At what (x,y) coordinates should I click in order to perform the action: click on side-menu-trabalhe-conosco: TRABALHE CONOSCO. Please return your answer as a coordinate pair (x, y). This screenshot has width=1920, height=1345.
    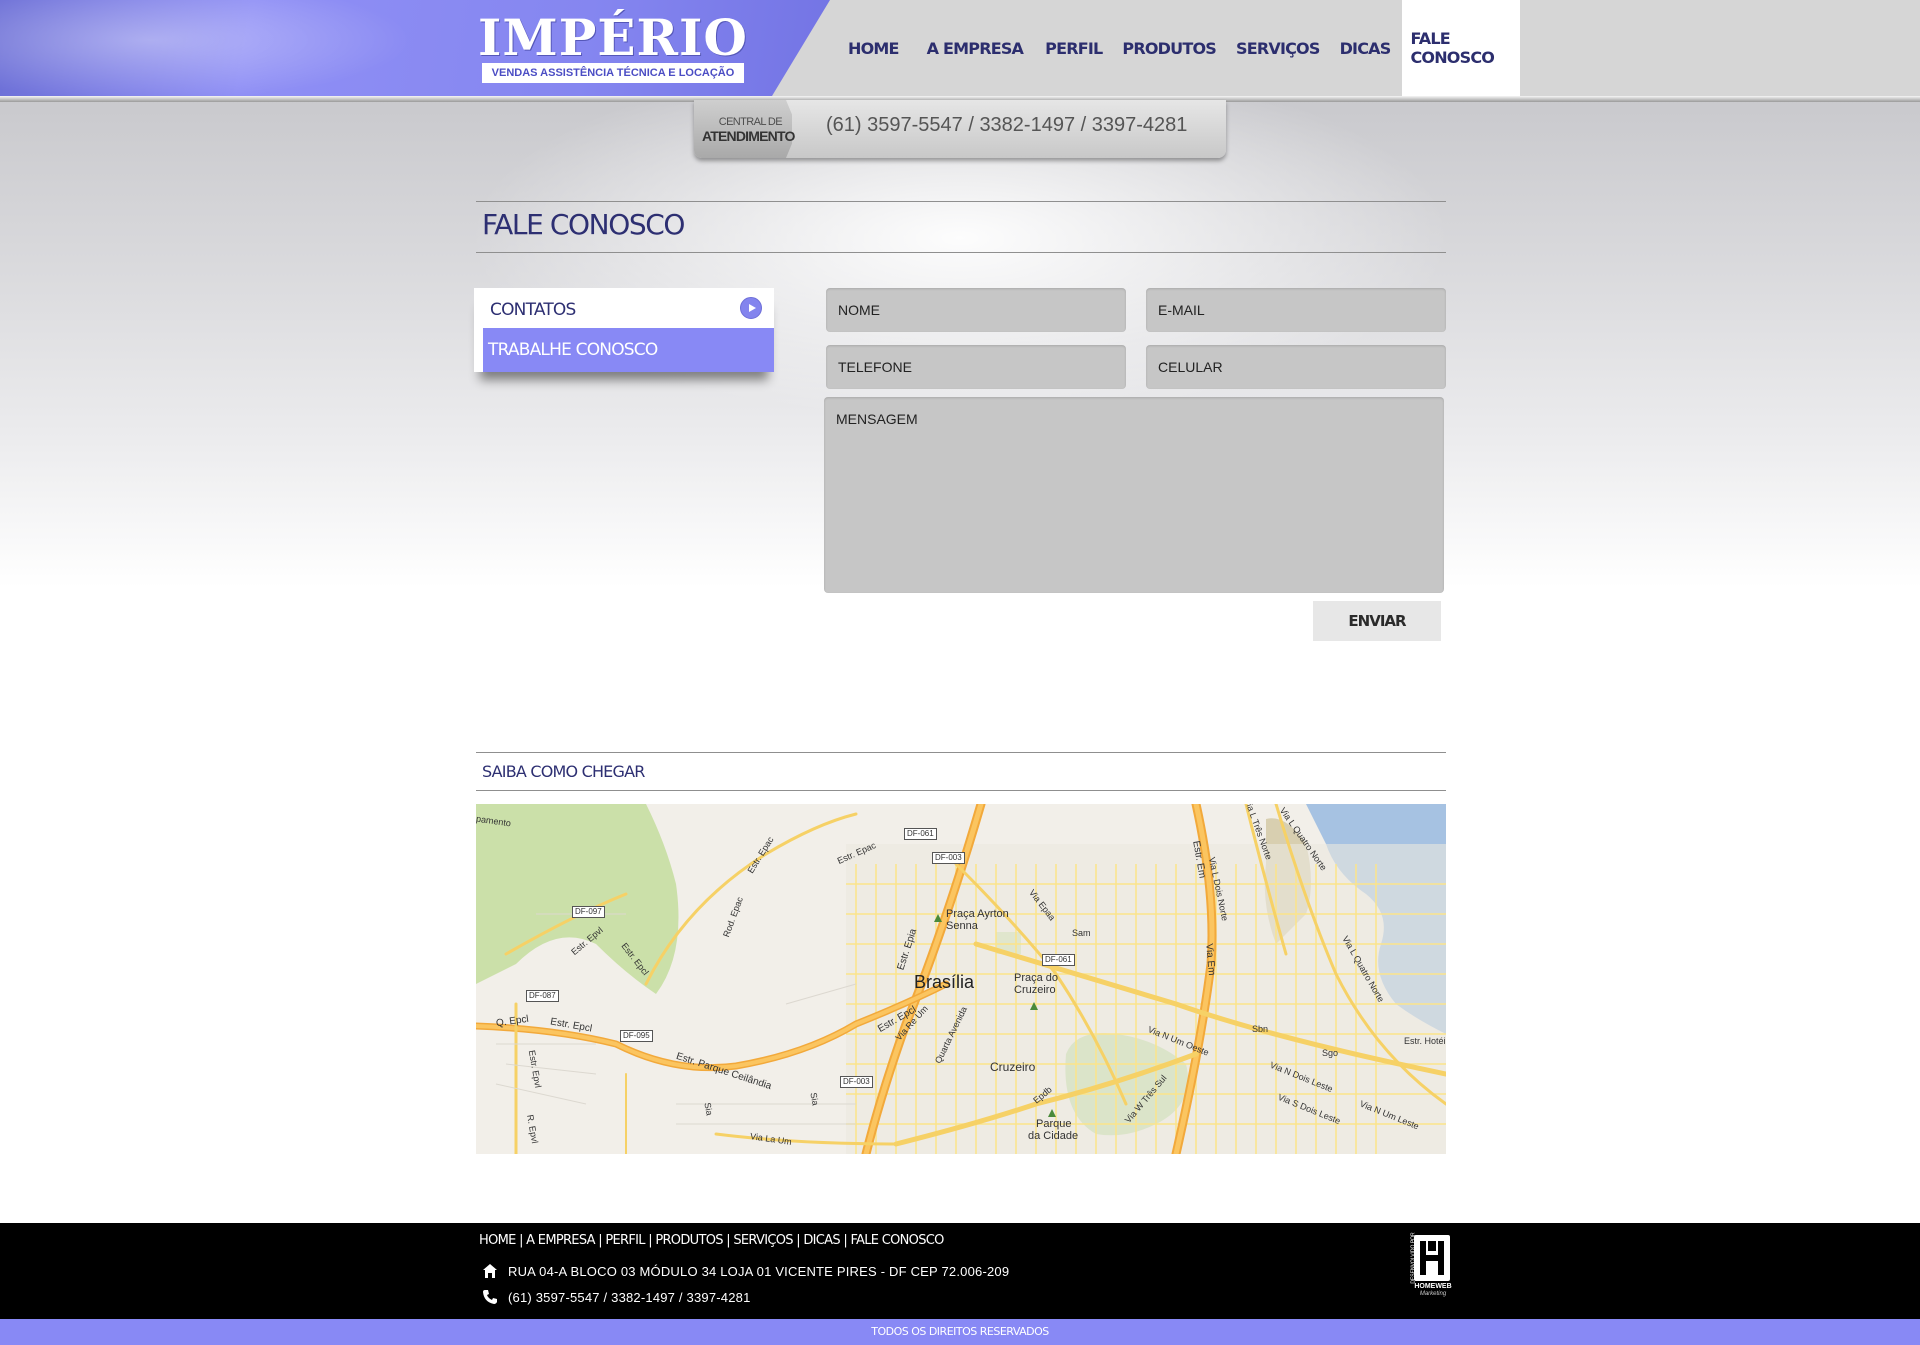
    Looking at the image, I should click on (624, 350).